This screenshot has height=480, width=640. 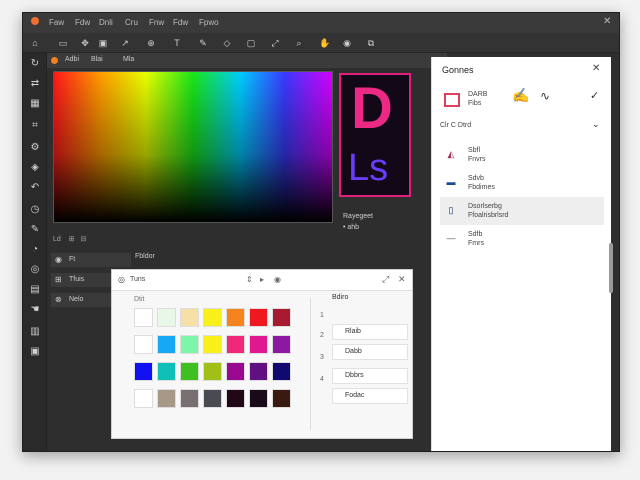 I want to click on list-item: Dbbrs, so click(x=370, y=376).